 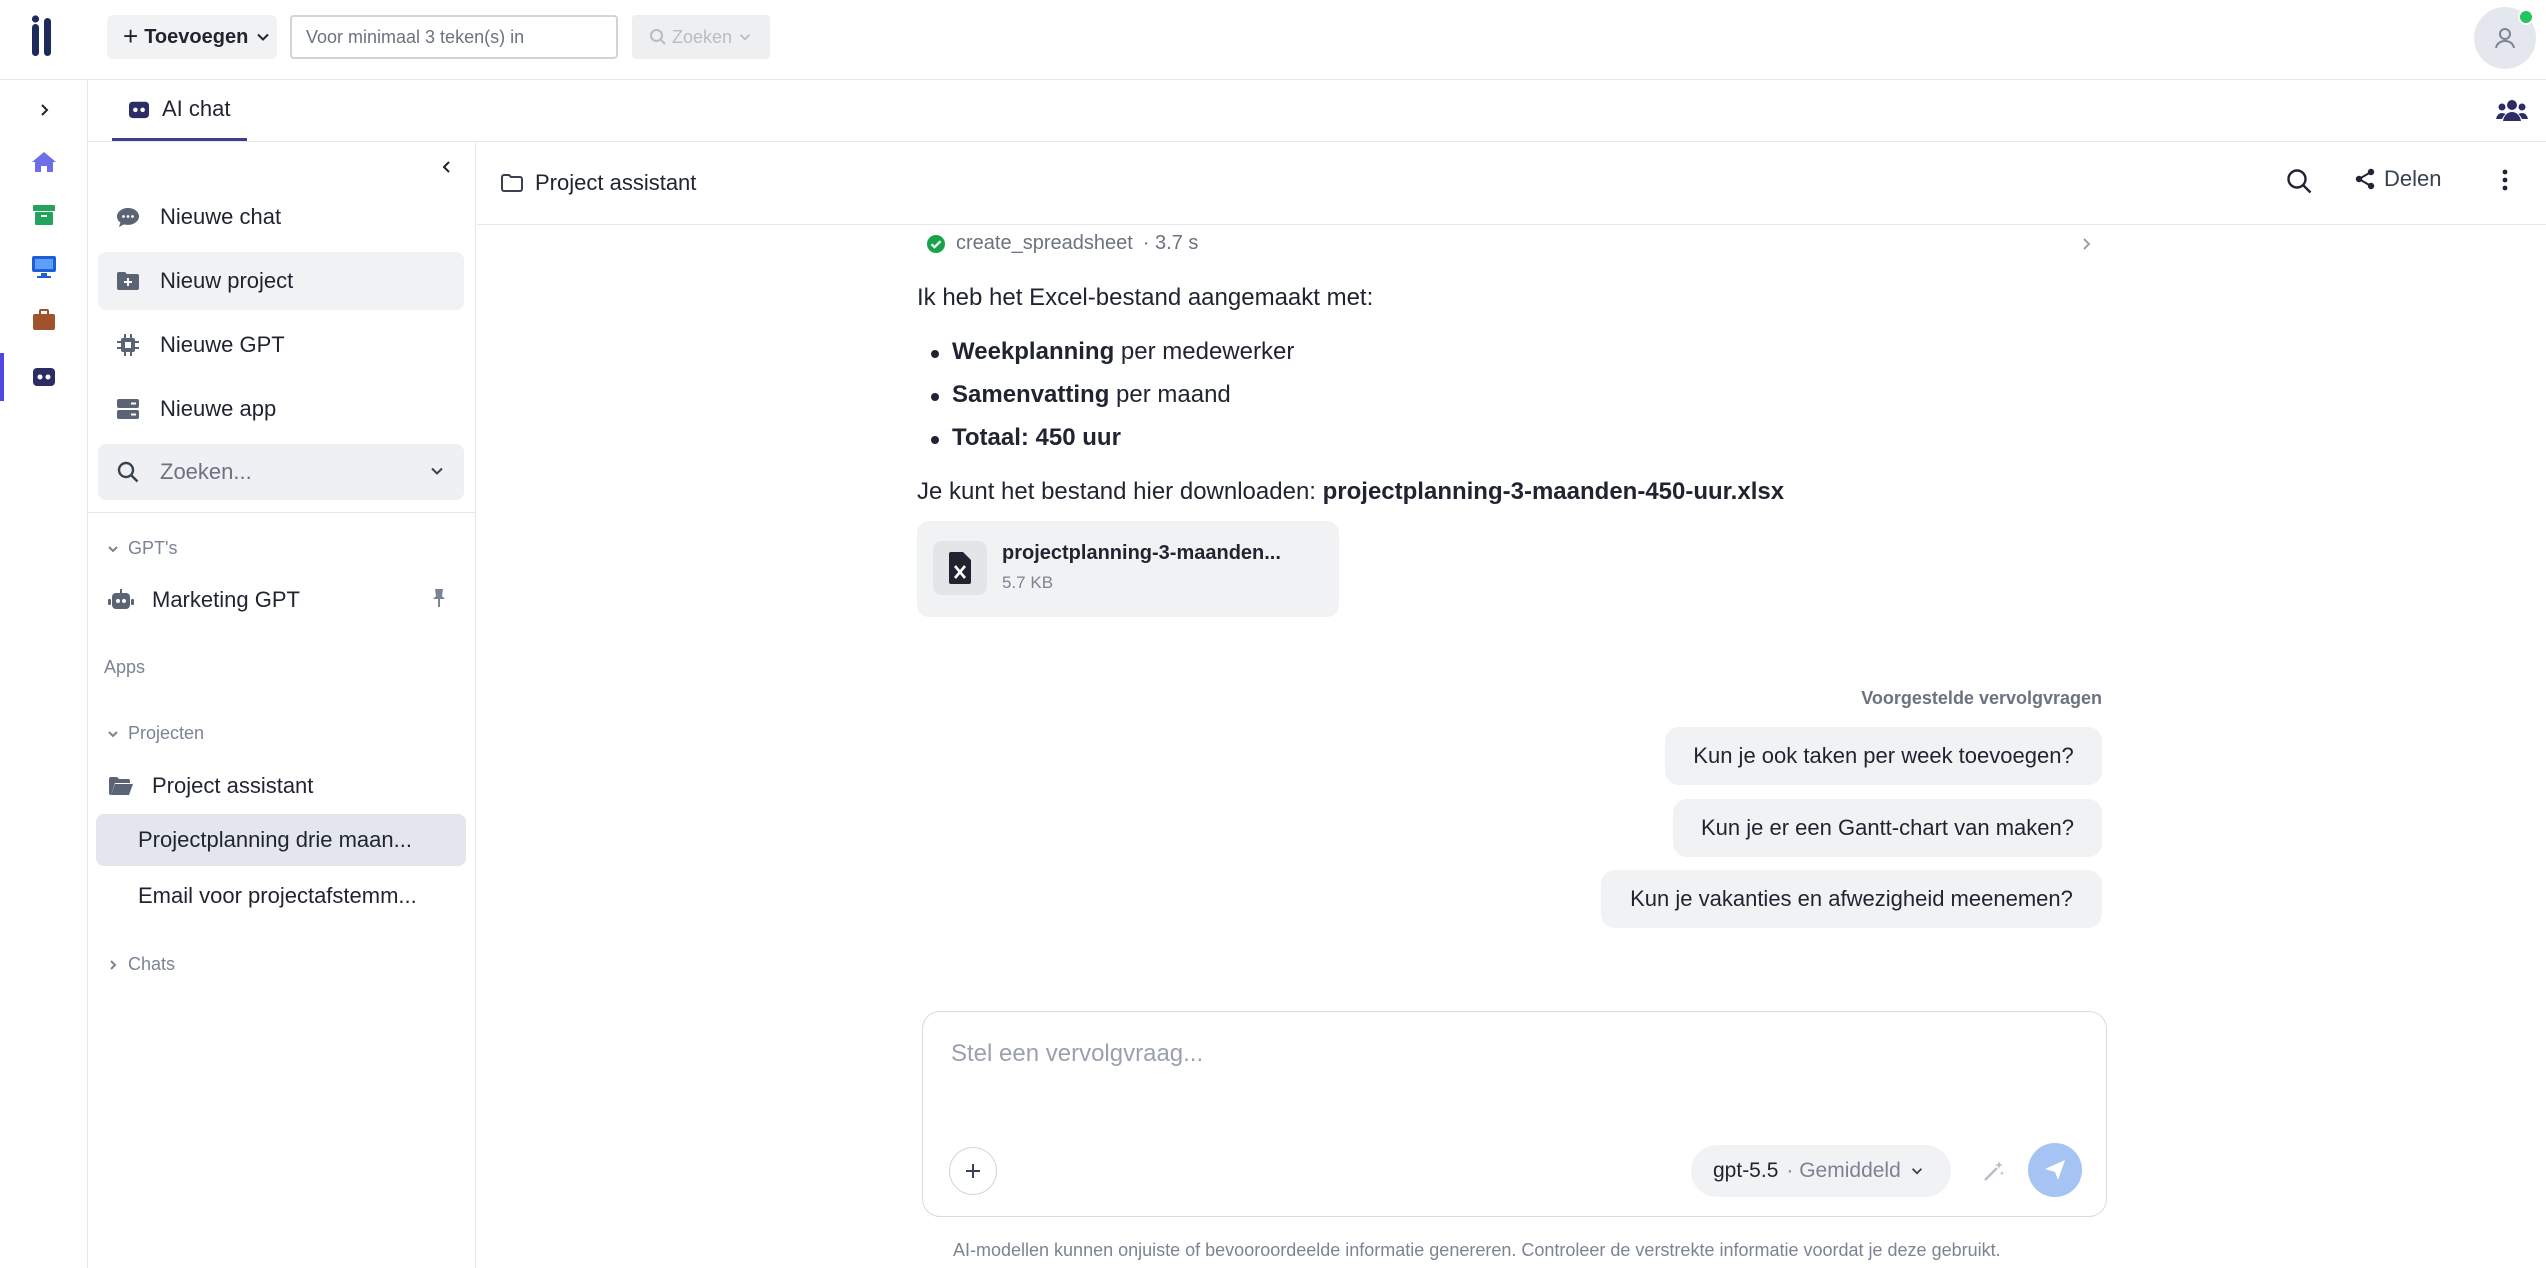 What do you see at coordinates (141, 548) in the screenshot?
I see `section-gpts-toggle: GPT's` at bounding box center [141, 548].